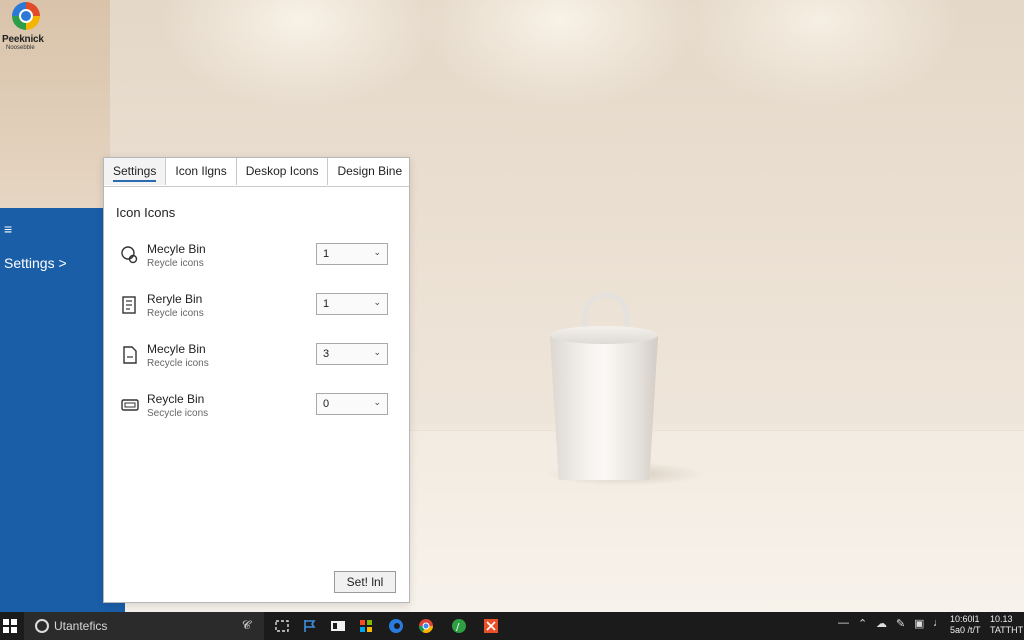  What do you see at coordinates (900, 623) in the screenshot?
I see `pen-icon: ✎` at bounding box center [900, 623].